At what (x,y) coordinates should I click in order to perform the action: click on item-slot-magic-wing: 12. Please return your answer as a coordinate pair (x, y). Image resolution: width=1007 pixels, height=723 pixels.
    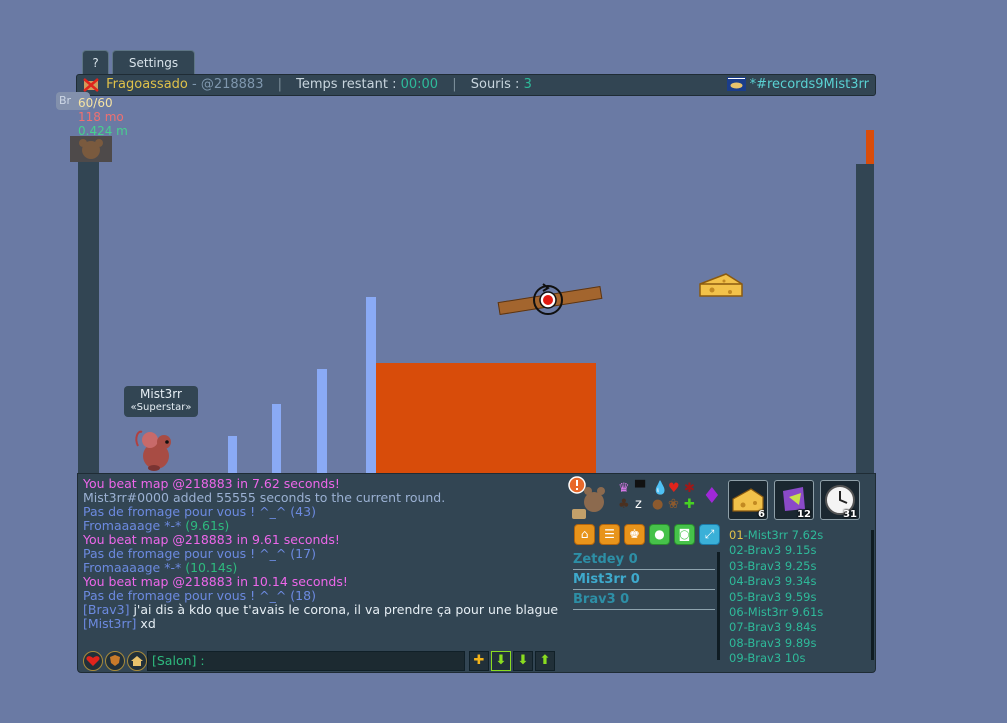
    Looking at the image, I should click on (794, 500).